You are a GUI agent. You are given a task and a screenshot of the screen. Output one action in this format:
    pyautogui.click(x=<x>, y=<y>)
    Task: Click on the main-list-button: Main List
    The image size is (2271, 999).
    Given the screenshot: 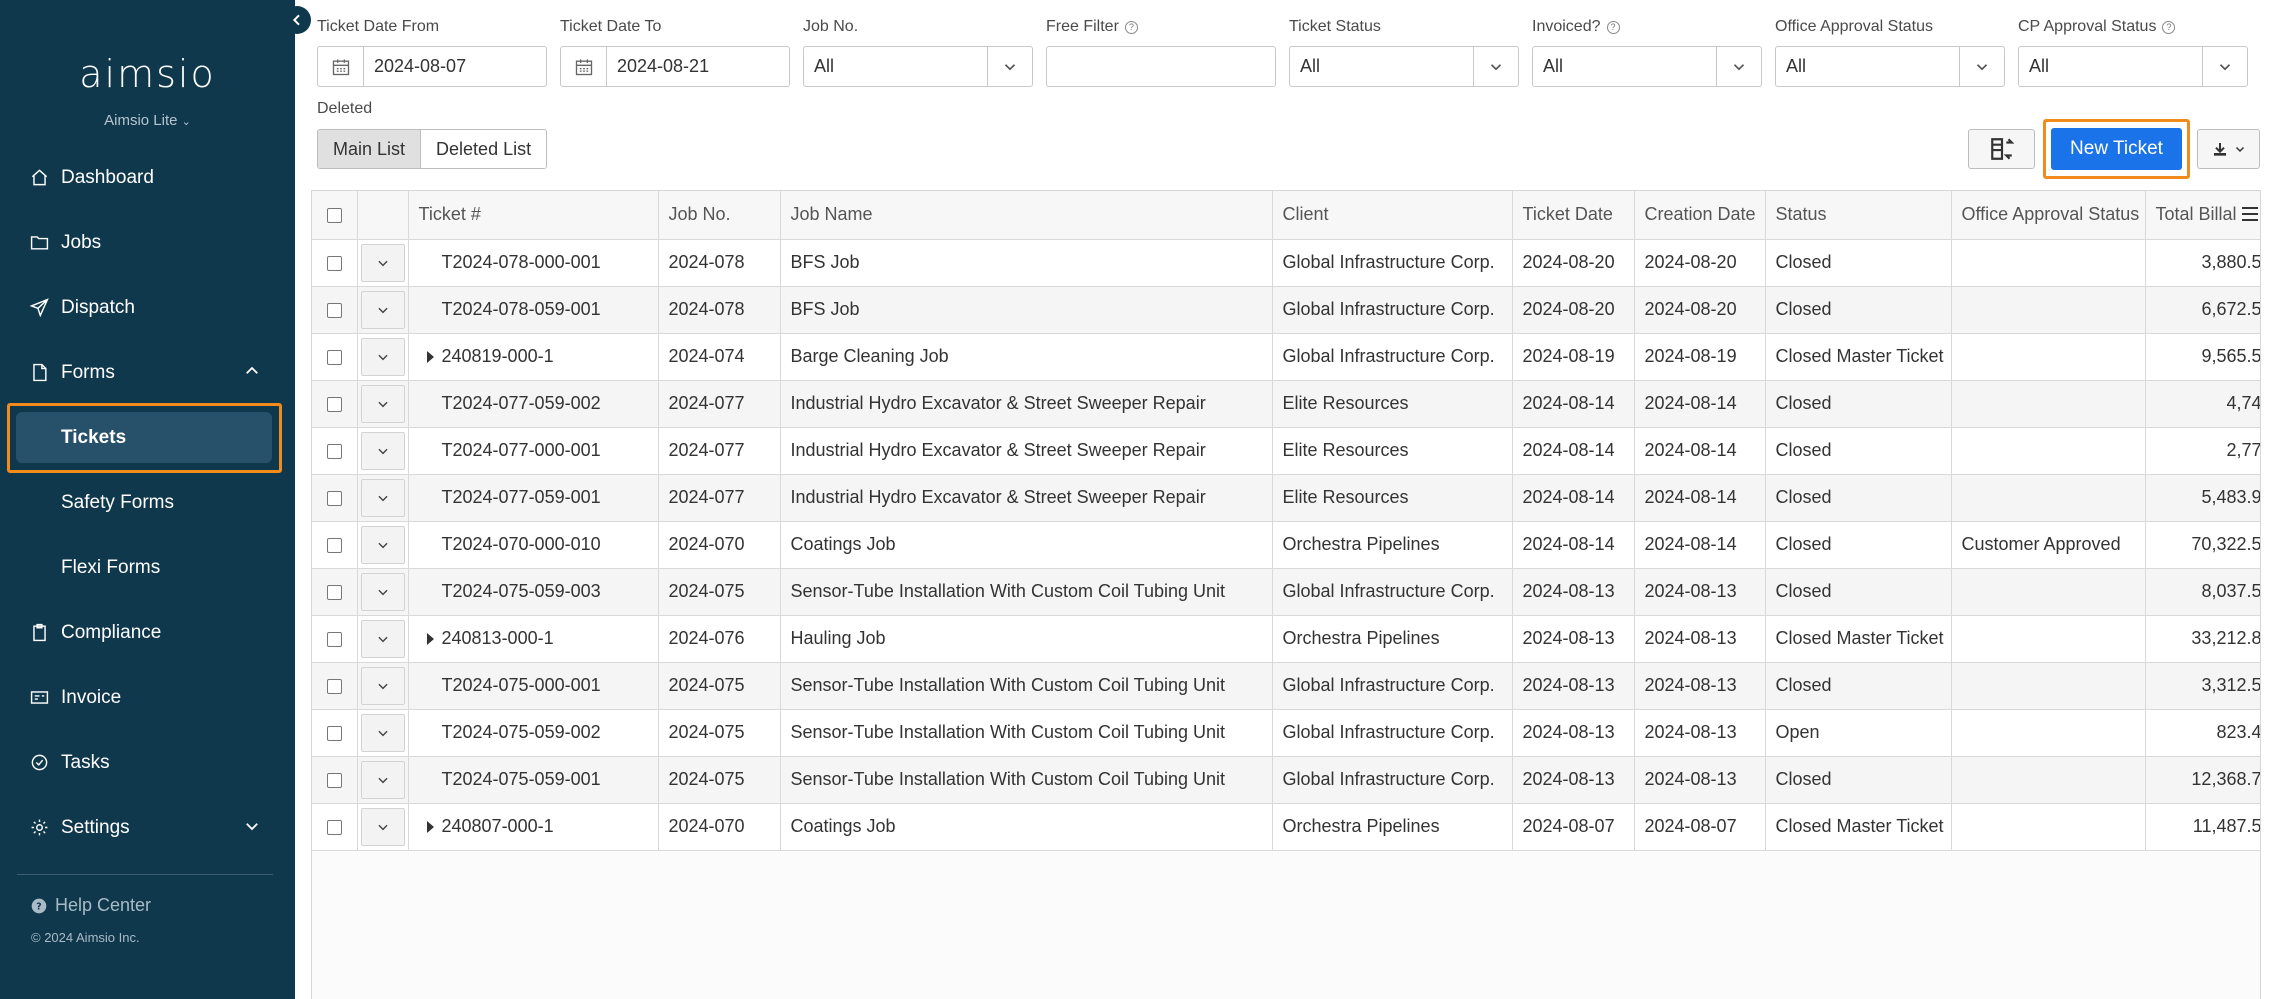 What is the action you would take?
    pyautogui.click(x=370, y=149)
    